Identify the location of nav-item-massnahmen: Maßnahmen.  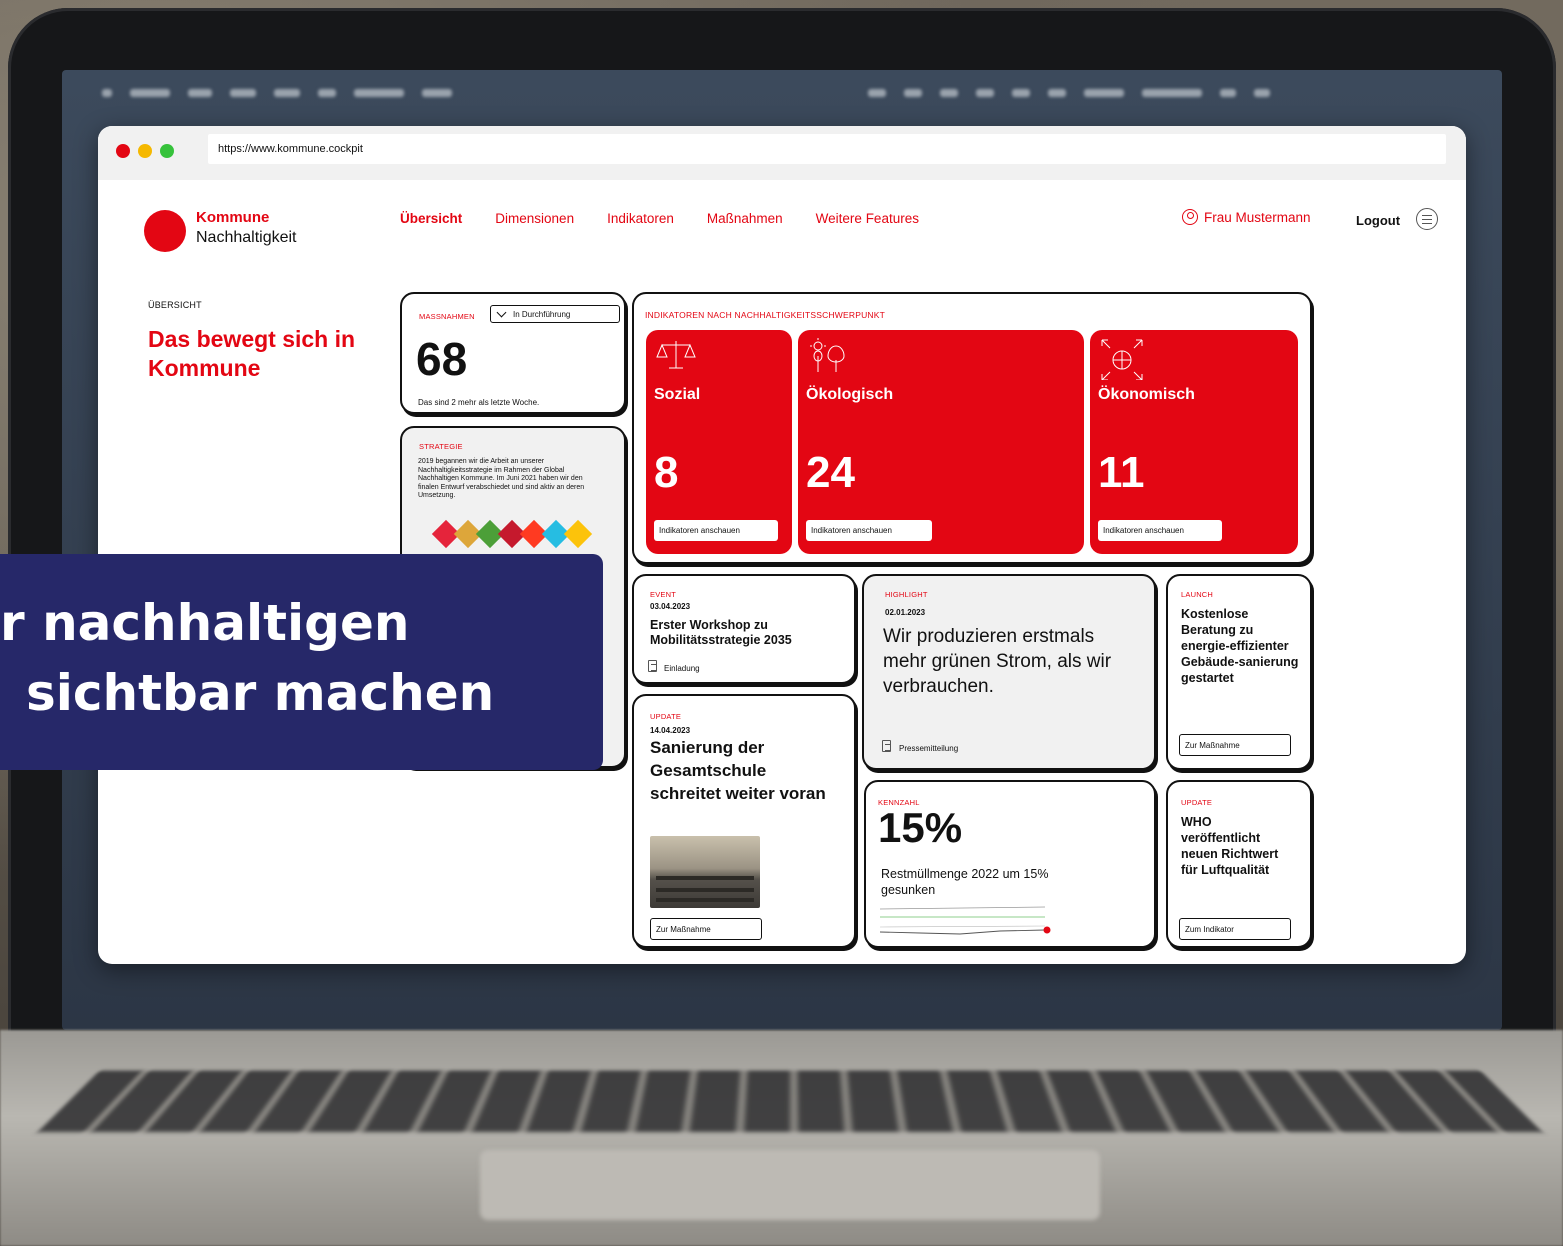
(745, 218).